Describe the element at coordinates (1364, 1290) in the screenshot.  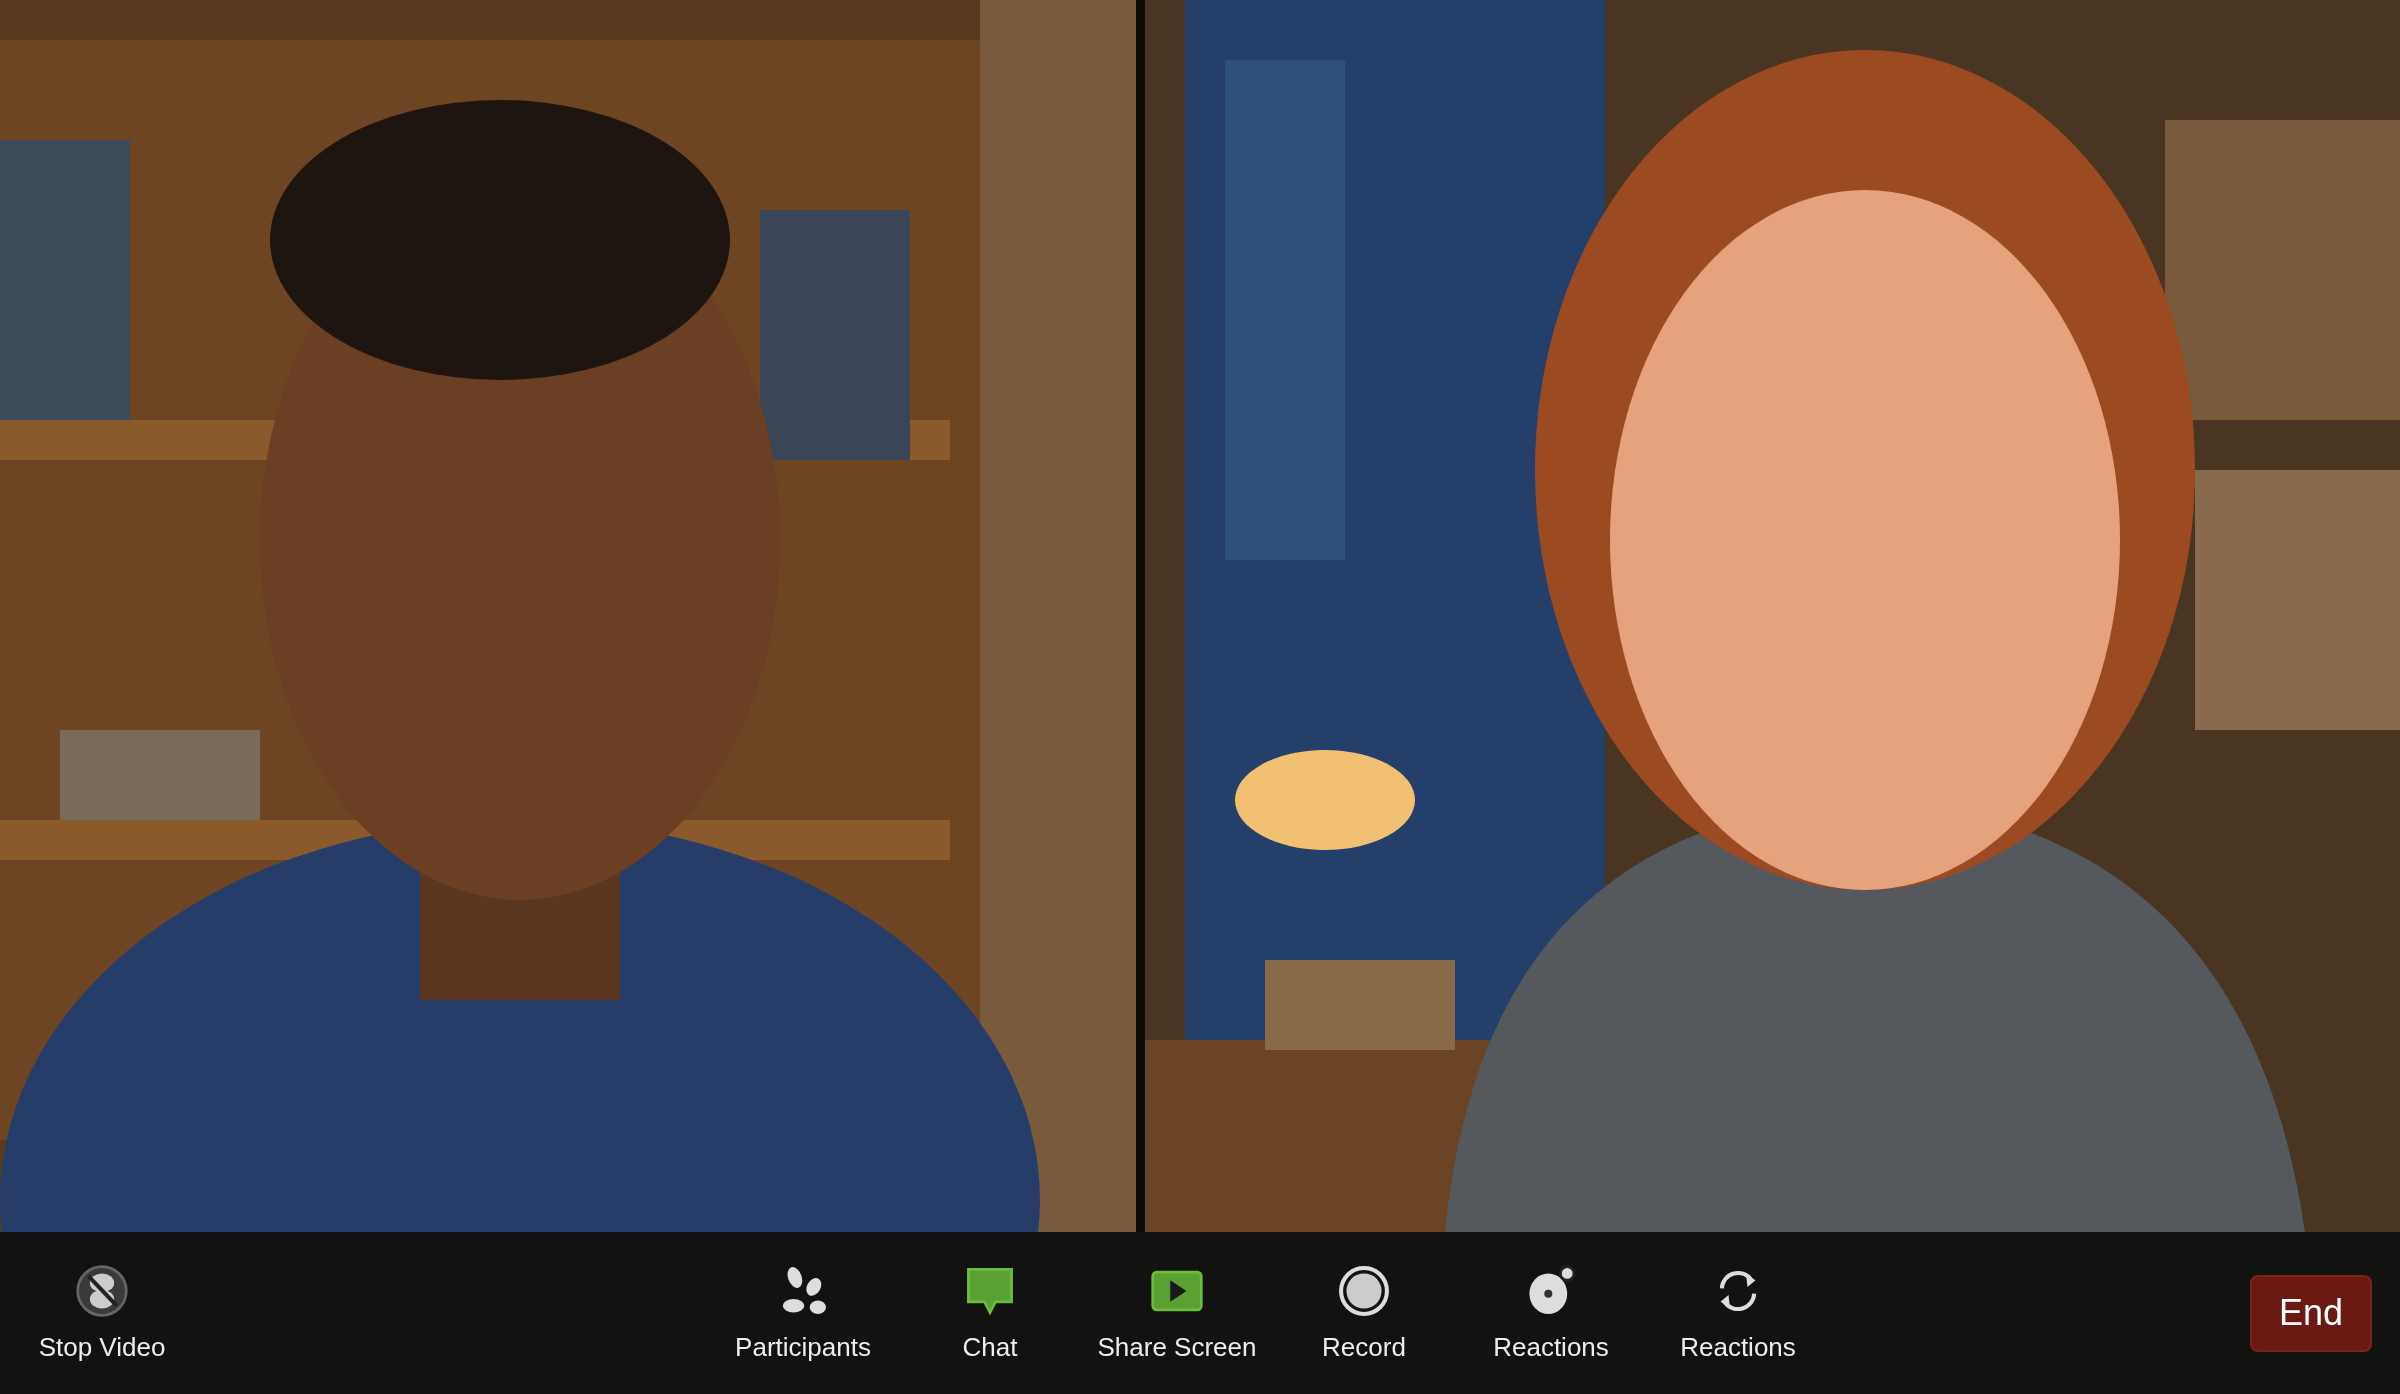
I see `record-icon` at that location.